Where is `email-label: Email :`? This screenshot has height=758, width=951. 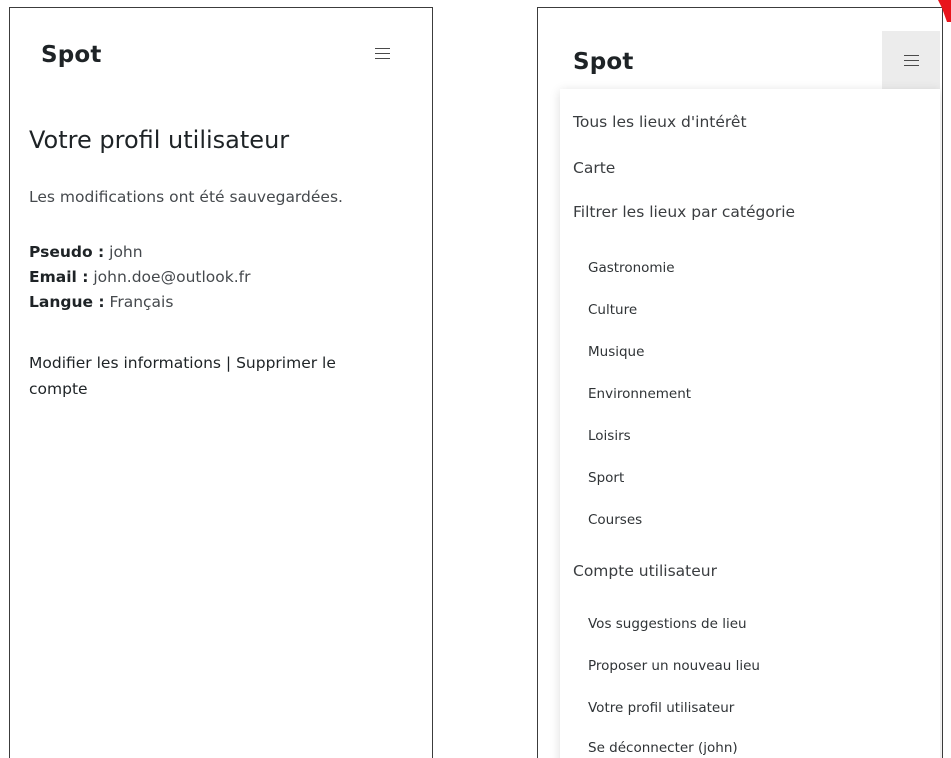
email-label: Email : is located at coordinates (59, 277).